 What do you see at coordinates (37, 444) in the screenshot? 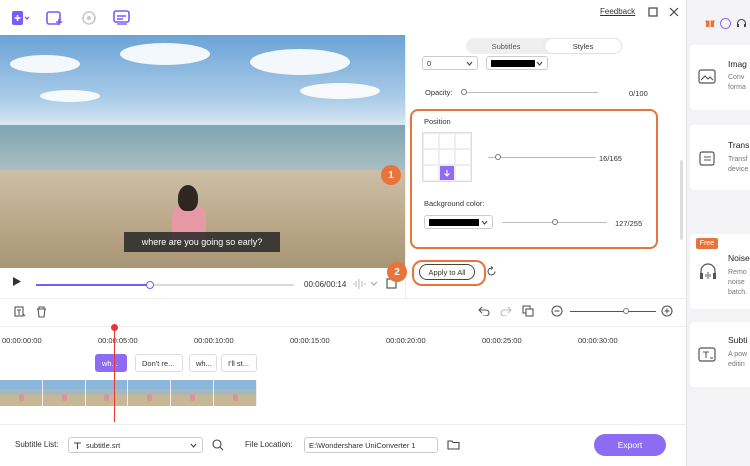
I see `subtitle-list-label: Subtitle List:` at bounding box center [37, 444].